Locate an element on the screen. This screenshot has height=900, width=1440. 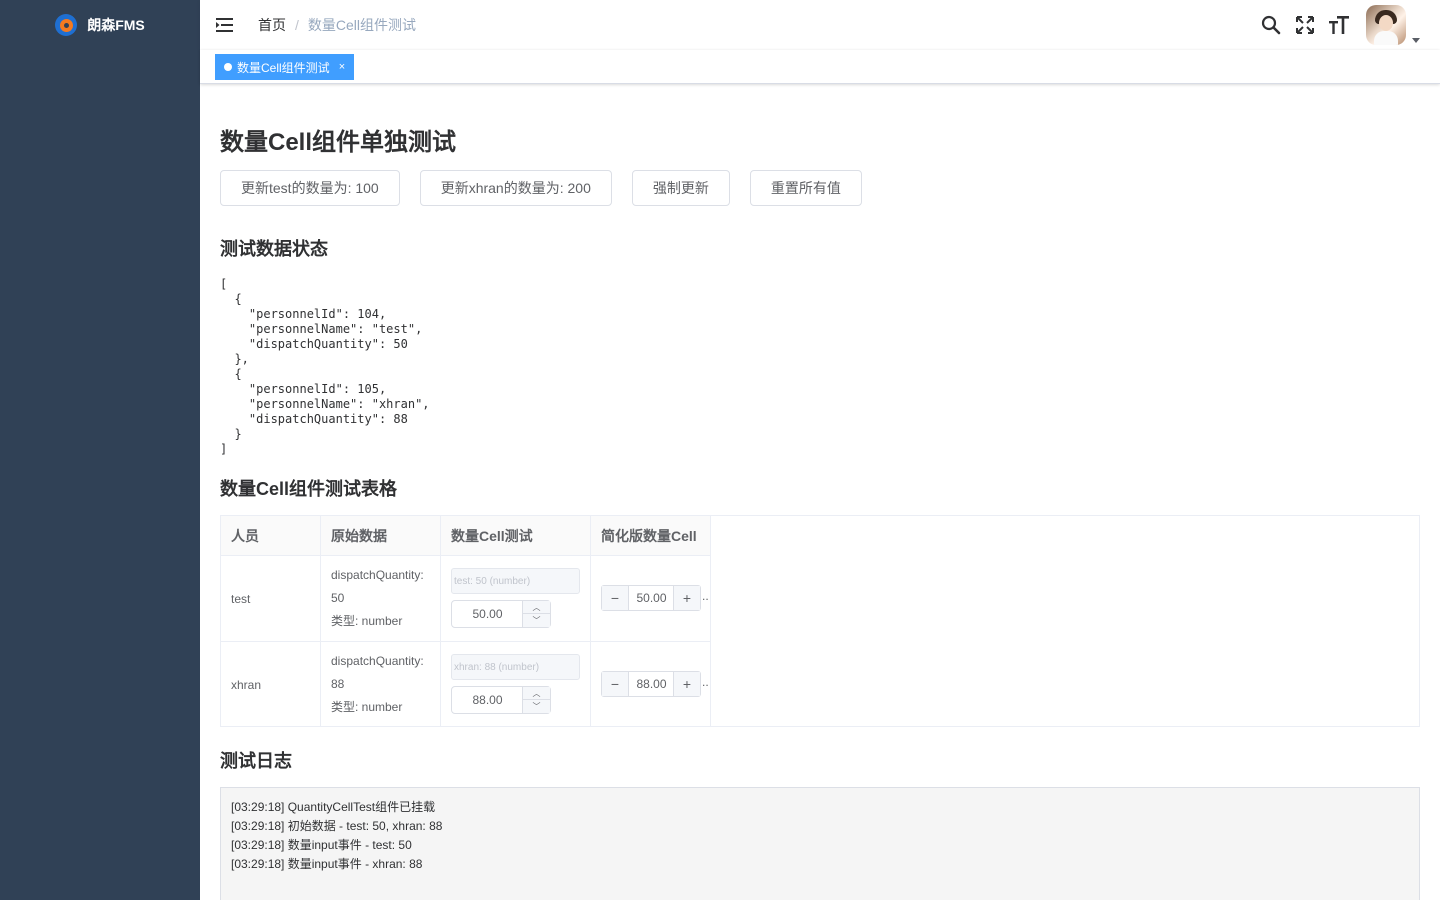
hamburger-button is located at coordinates (225, 25).